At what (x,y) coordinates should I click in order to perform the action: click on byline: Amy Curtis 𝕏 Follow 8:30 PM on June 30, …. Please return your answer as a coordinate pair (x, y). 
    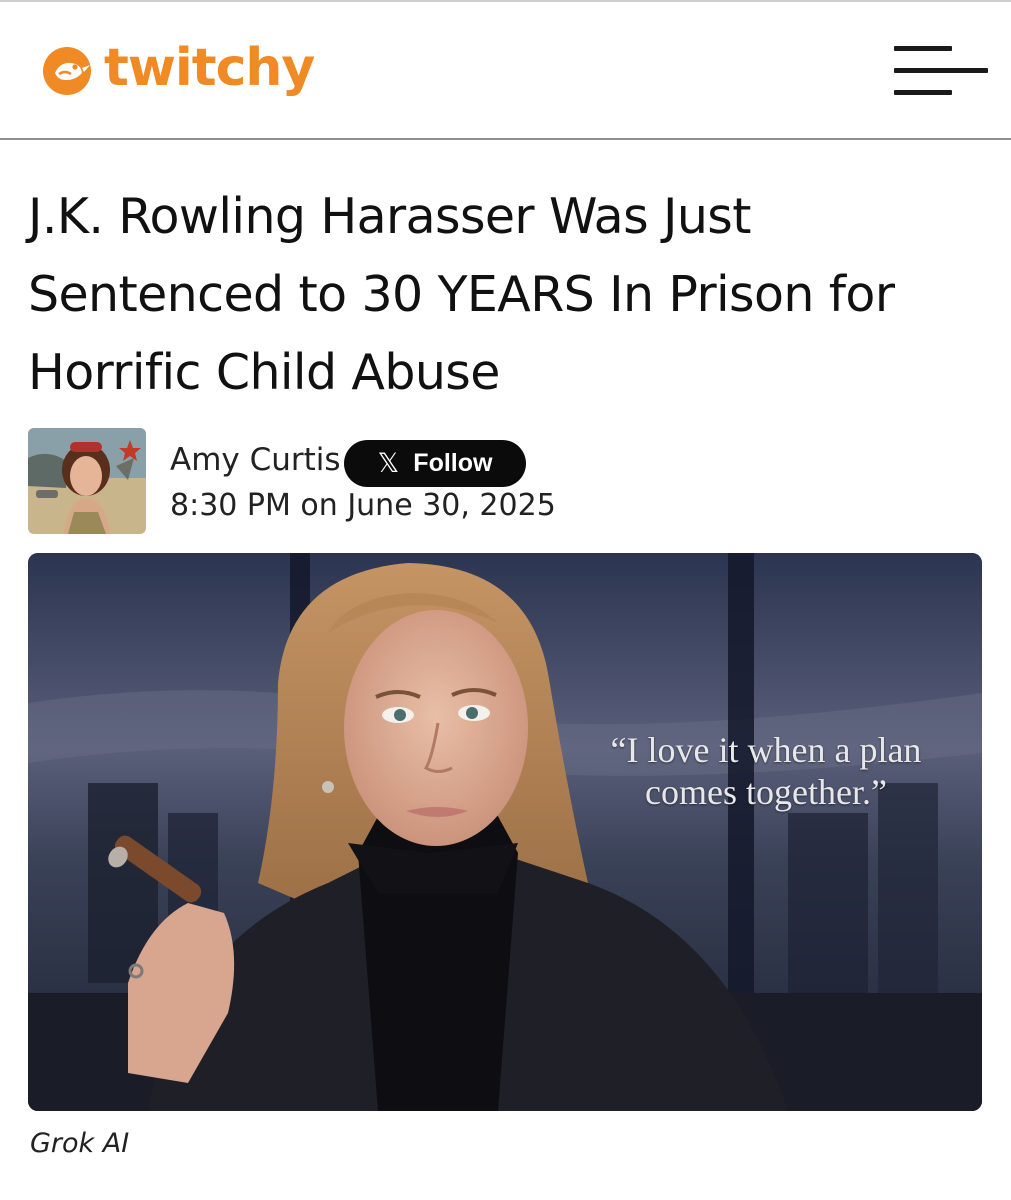
    Looking at the image, I should click on (508, 481).